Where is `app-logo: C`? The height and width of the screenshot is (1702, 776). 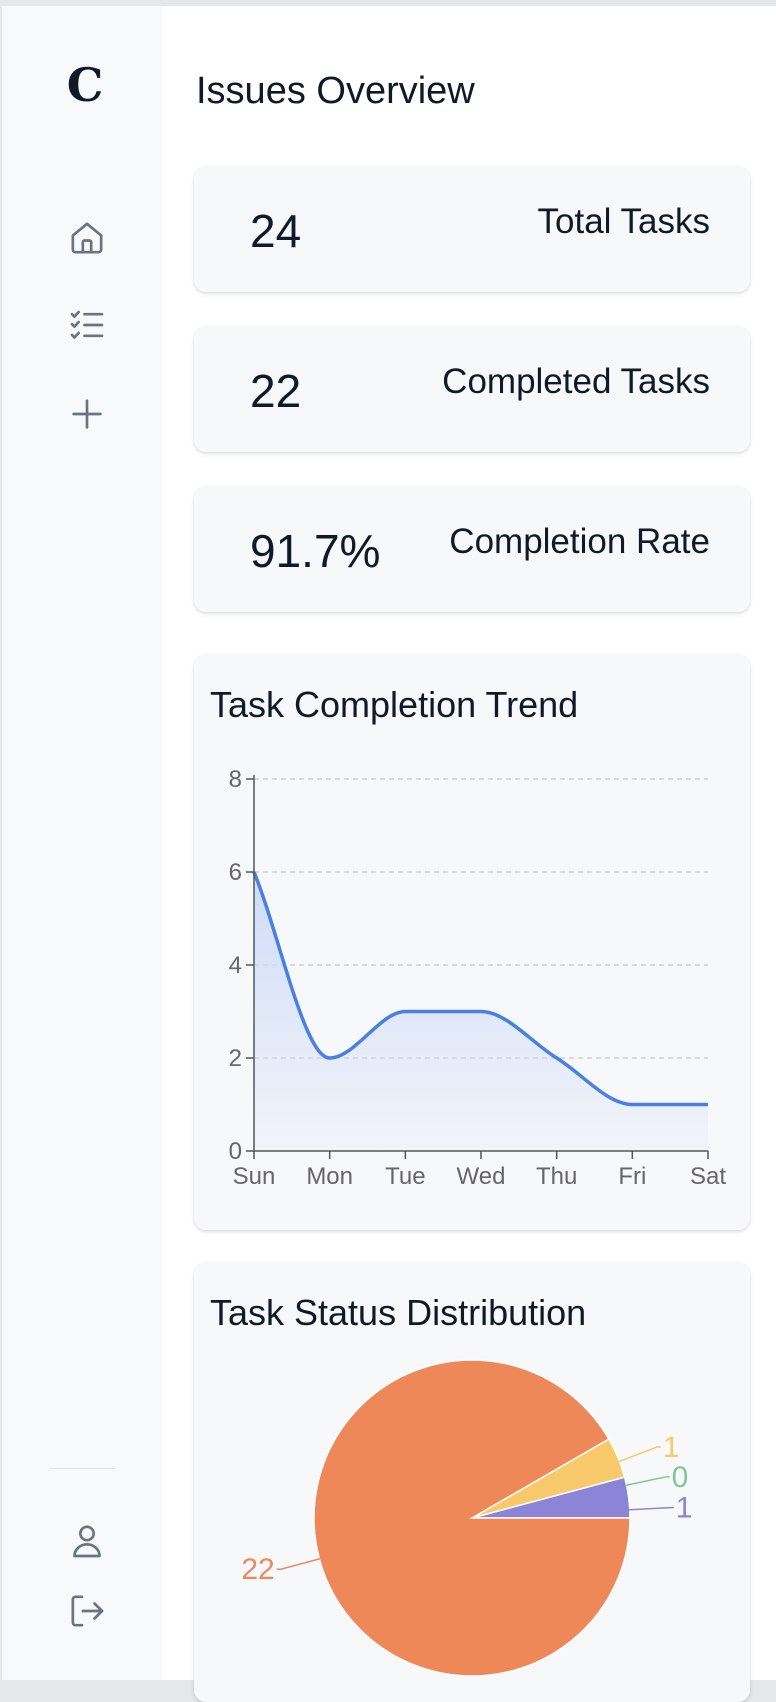
app-logo: C is located at coordinates (85, 85).